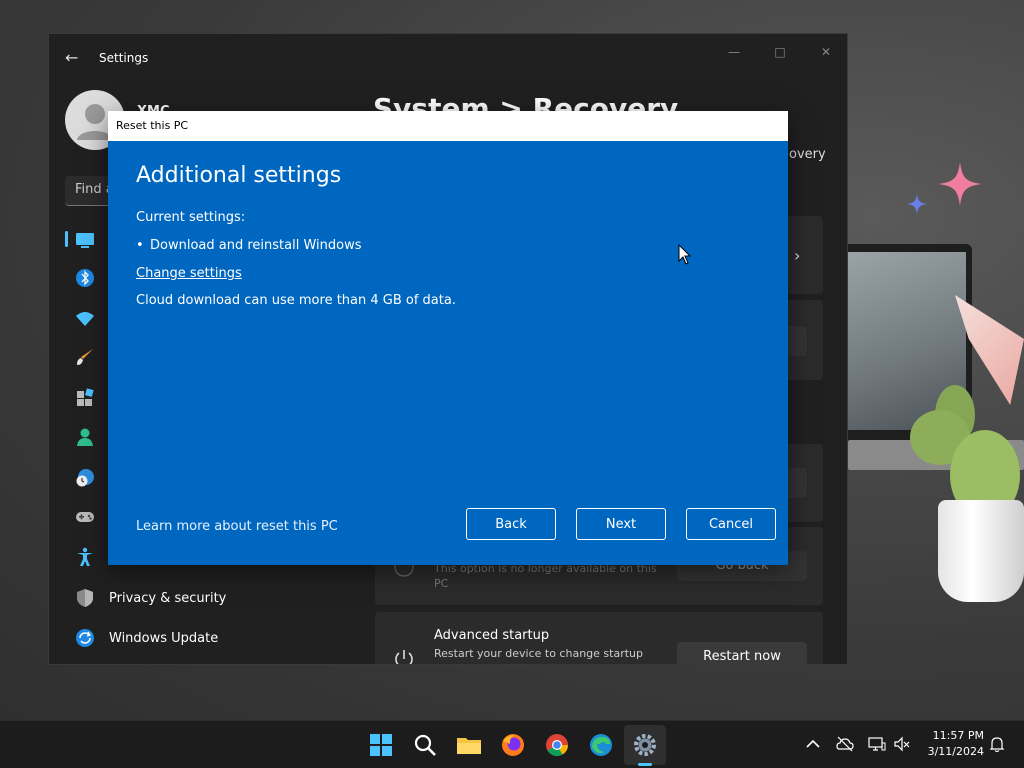 This screenshot has height=768, width=1024. I want to click on onedrive-offline-icon, so click(845, 744).